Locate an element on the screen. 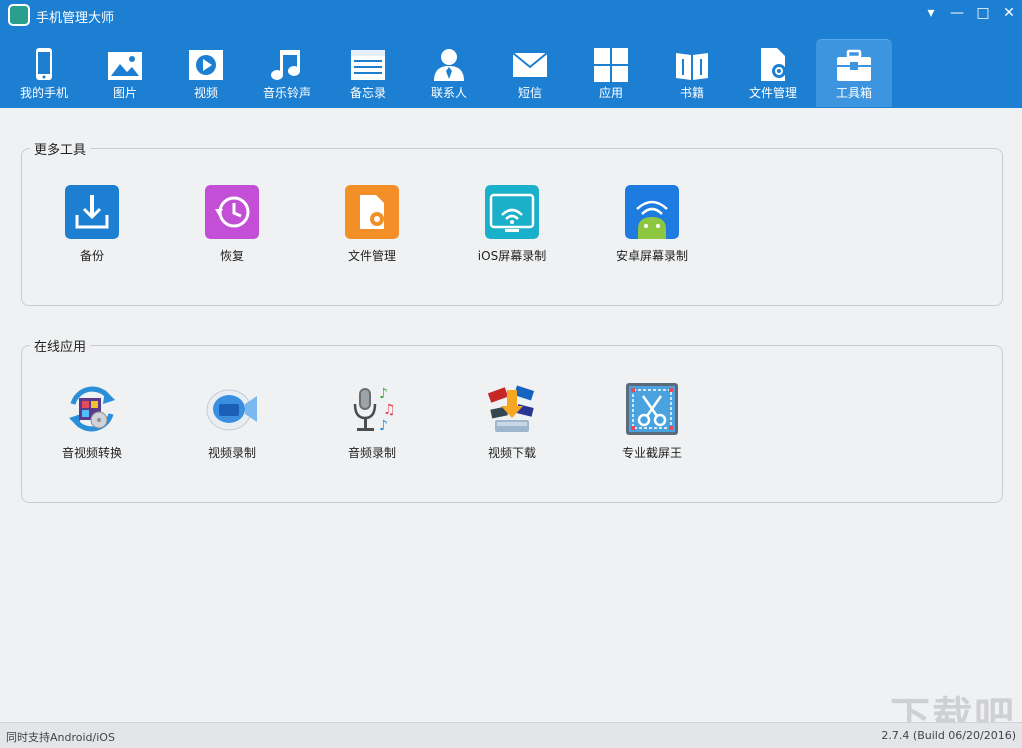 Image resolution: width=1022 pixels, height=748 pixels. nav-label: 应用 is located at coordinates (610, 93).